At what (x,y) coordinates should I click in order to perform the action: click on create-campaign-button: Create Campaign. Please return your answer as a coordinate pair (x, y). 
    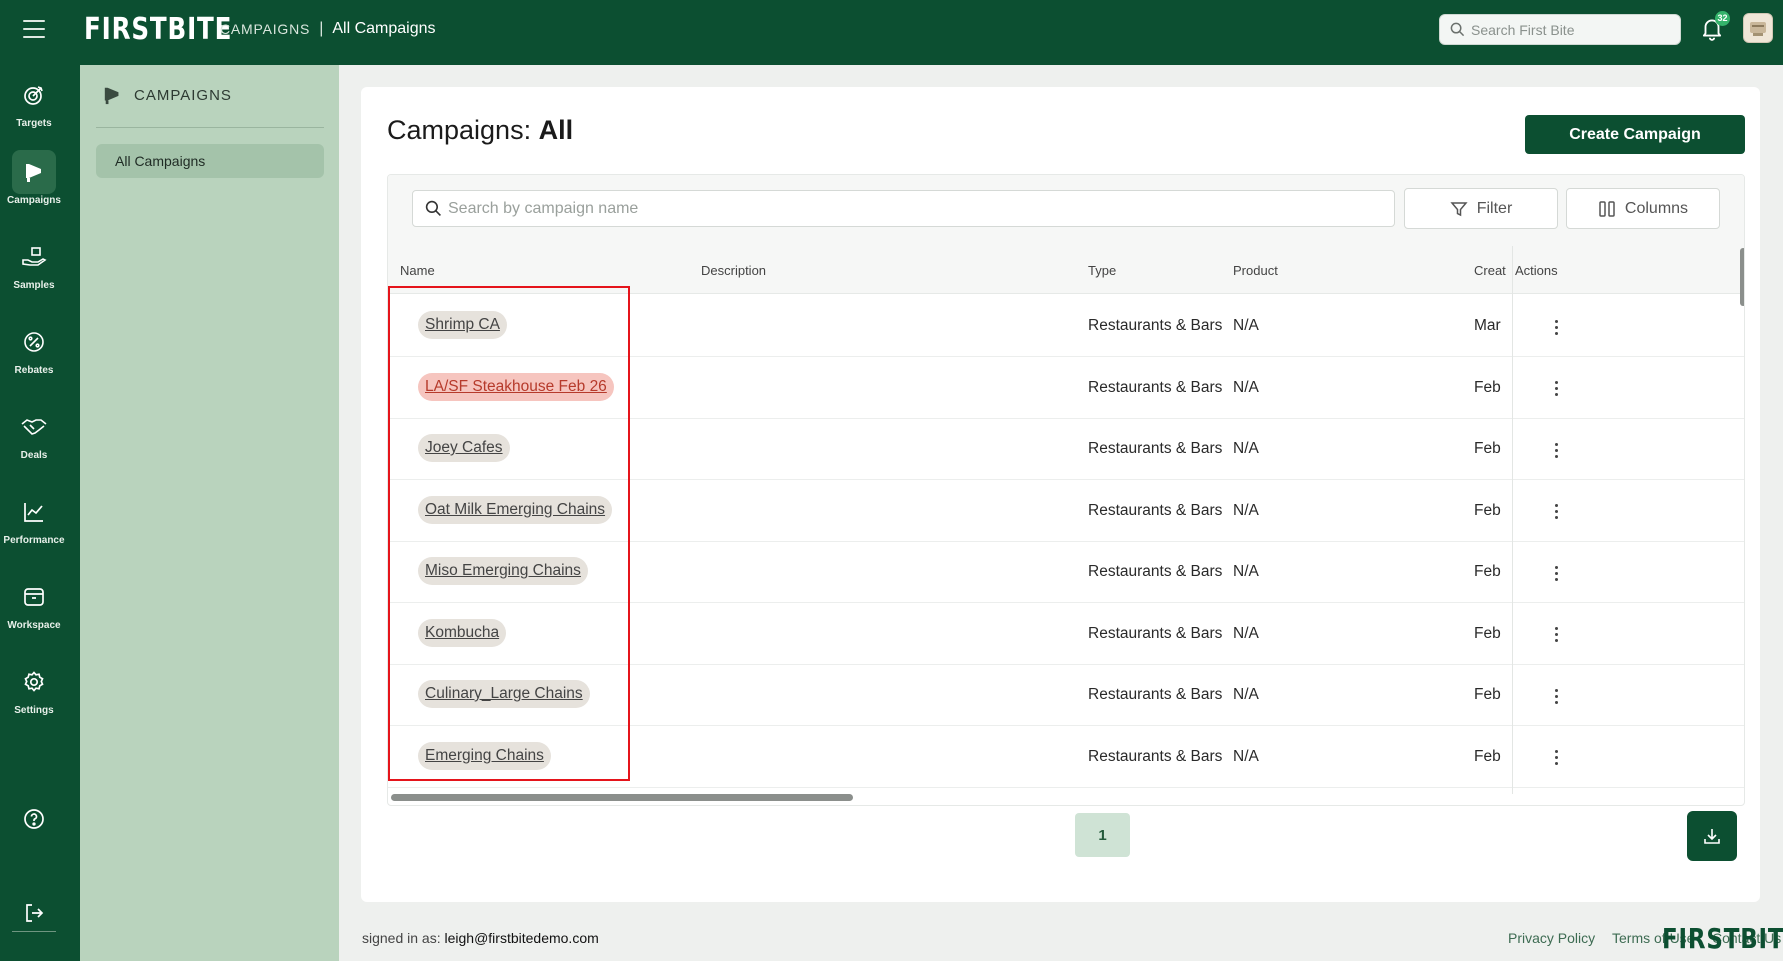
    Looking at the image, I should click on (1635, 134).